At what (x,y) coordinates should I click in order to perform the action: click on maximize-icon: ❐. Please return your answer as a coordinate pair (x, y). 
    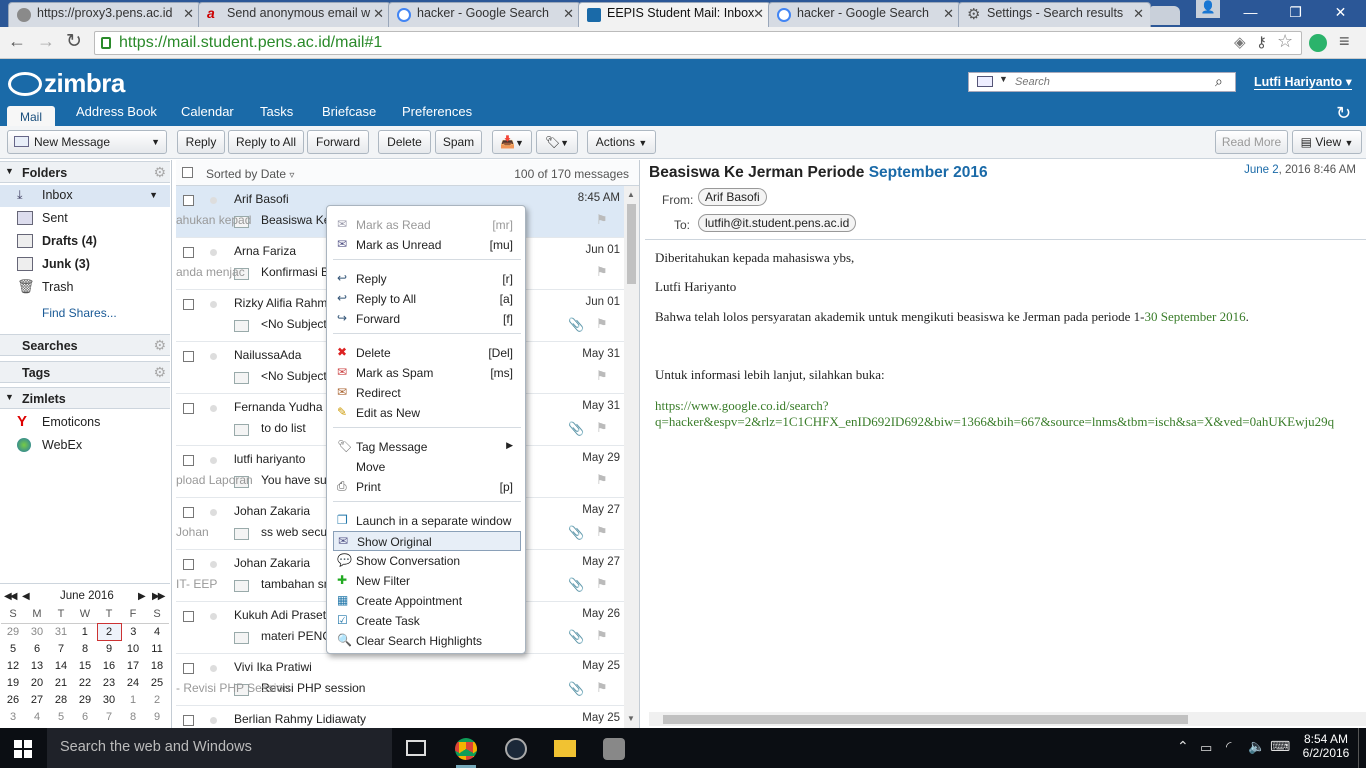
    Looking at the image, I should click on (1295, 12).